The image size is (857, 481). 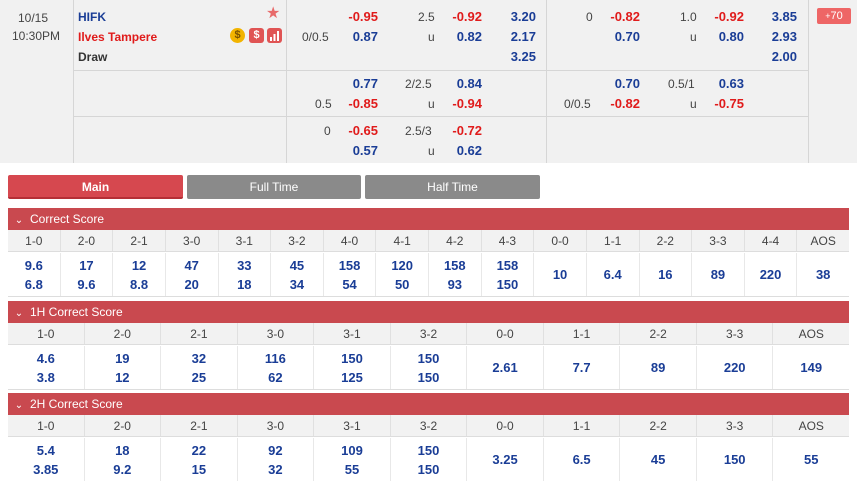 What do you see at coordinates (199, 377) in the screenshot?
I see `score-odds-value: 25` at bounding box center [199, 377].